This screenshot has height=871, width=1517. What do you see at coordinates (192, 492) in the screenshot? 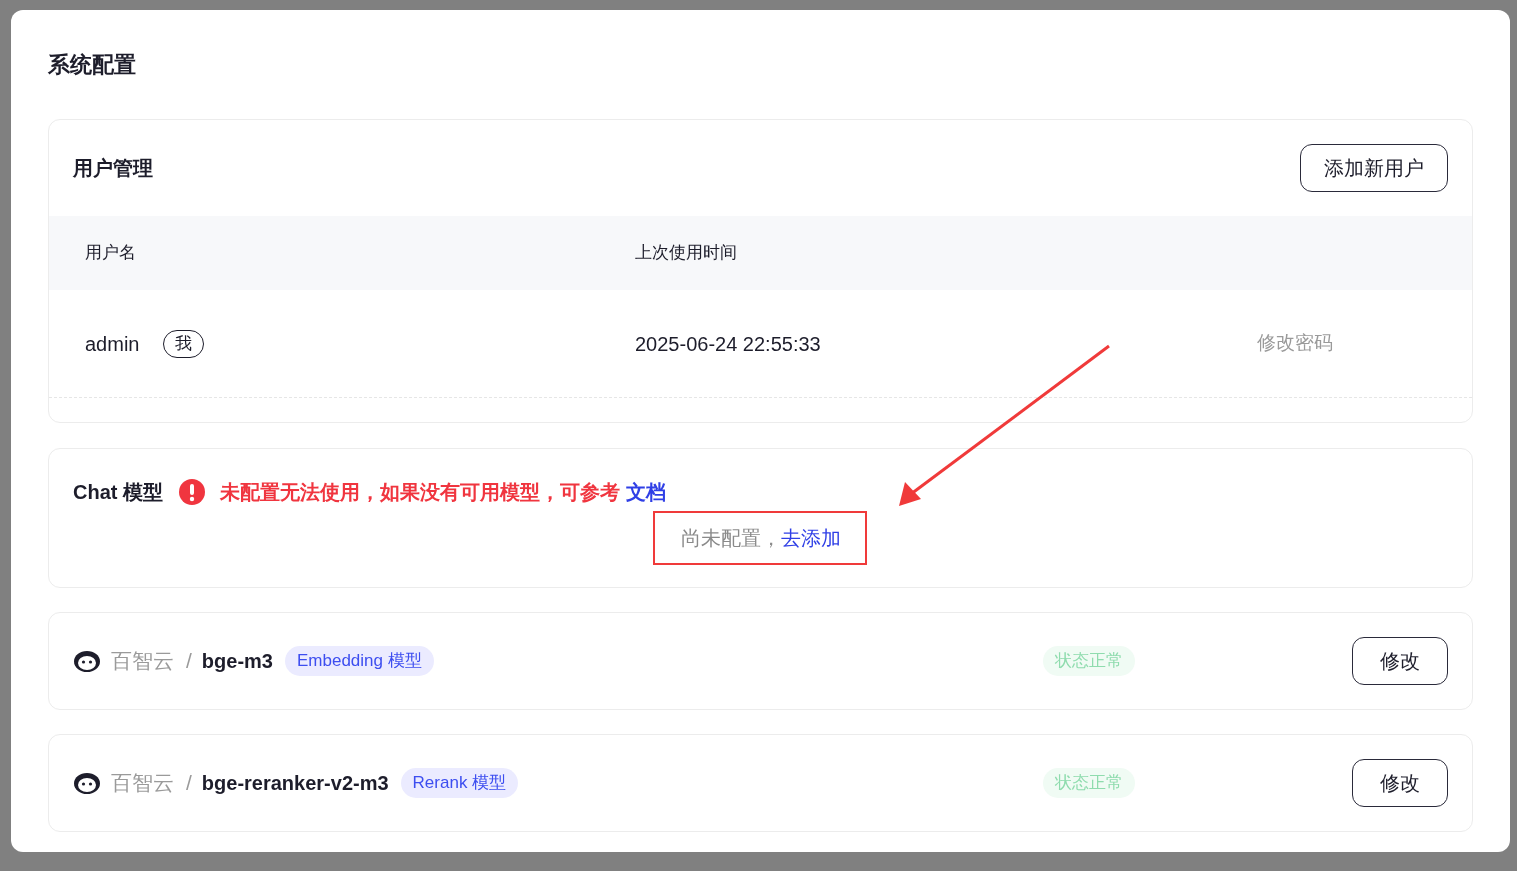
I see `warning-icon` at bounding box center [192, 492].